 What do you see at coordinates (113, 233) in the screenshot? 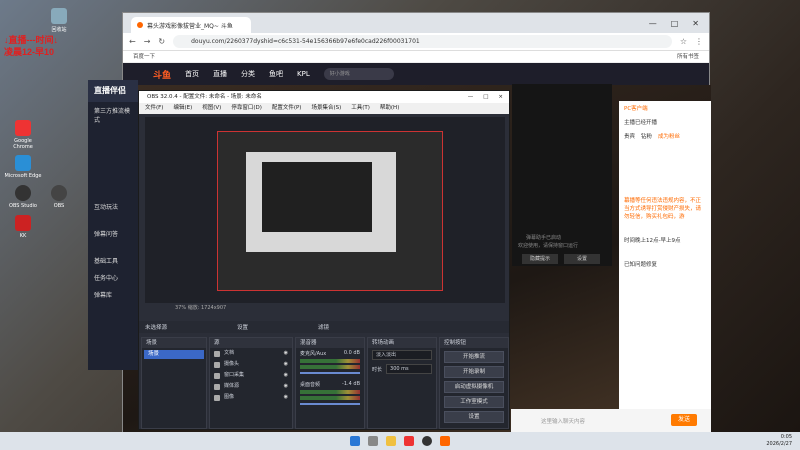
I see `companion-danmu: 弹幕问答` at bounding box center [113, 233].